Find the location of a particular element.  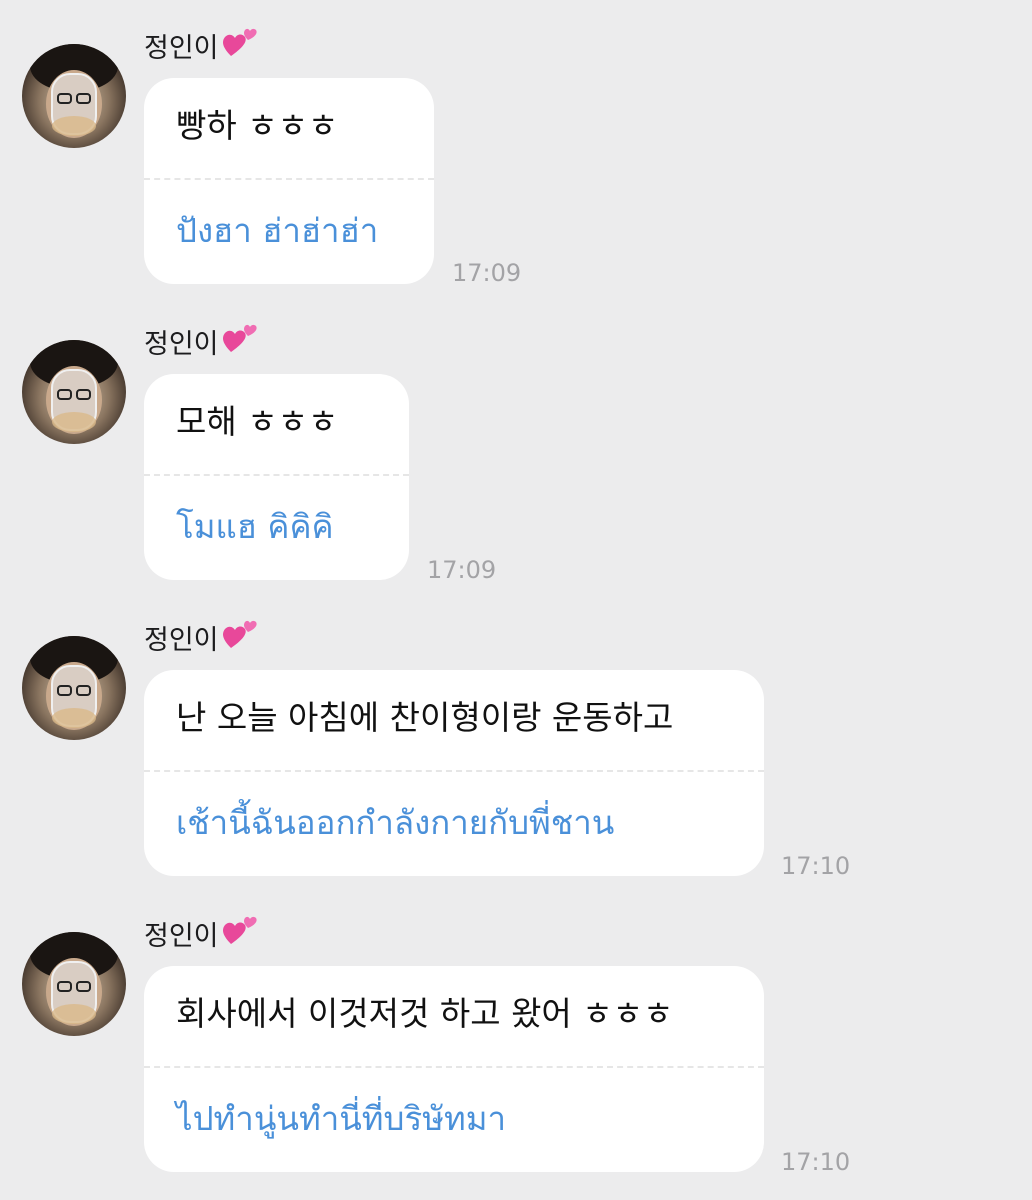

translation-text: เช้านี้ฉันออกกำลังกายกับพี่ชาน is located at coordinates (395, 822).